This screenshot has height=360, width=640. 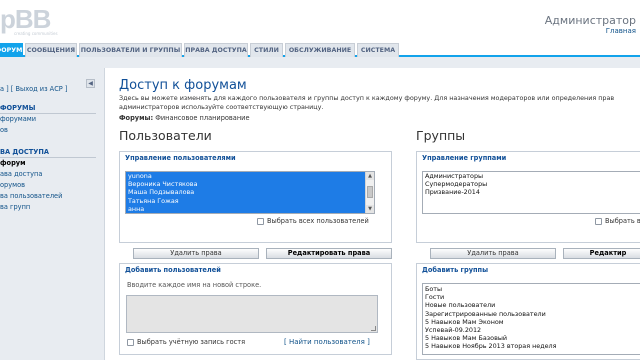 I want to click on select-all-users-label: Выбрать всех пользователей, so click(x=318, y=221).